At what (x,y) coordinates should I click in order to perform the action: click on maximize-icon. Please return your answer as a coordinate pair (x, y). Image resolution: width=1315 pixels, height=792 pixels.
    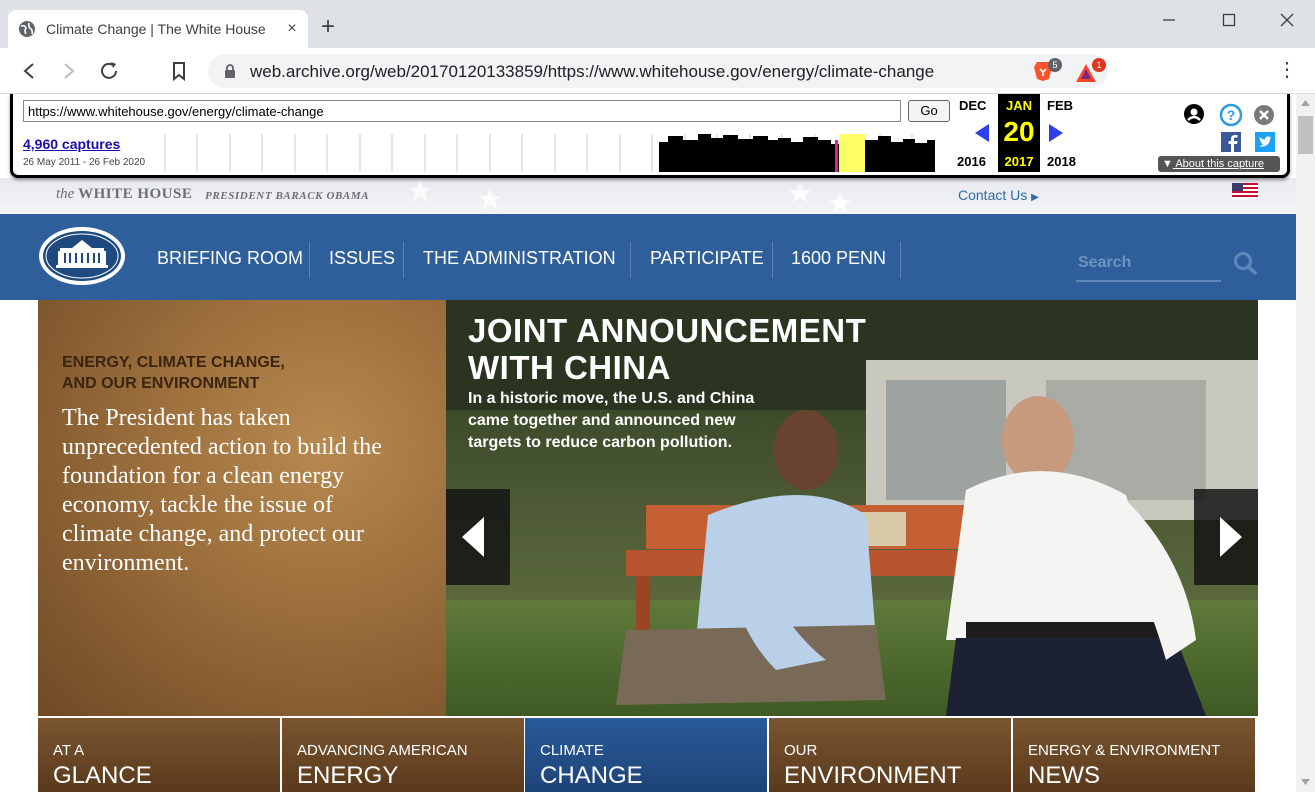
    Looking at the image, I should click on (1229, 20).